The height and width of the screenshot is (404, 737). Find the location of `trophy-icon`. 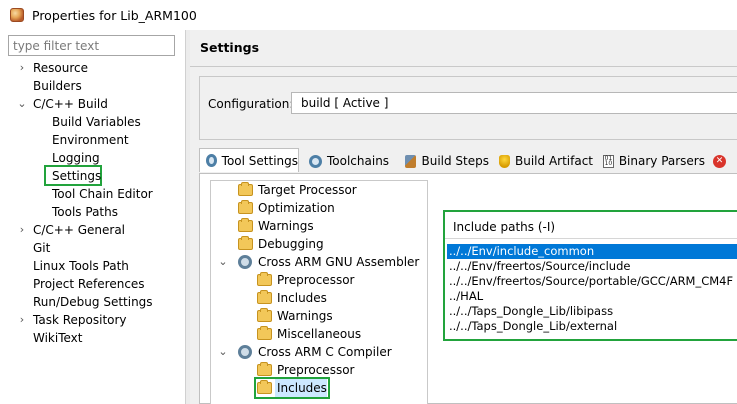

trophy-icon is located at coordinates (504, 161).